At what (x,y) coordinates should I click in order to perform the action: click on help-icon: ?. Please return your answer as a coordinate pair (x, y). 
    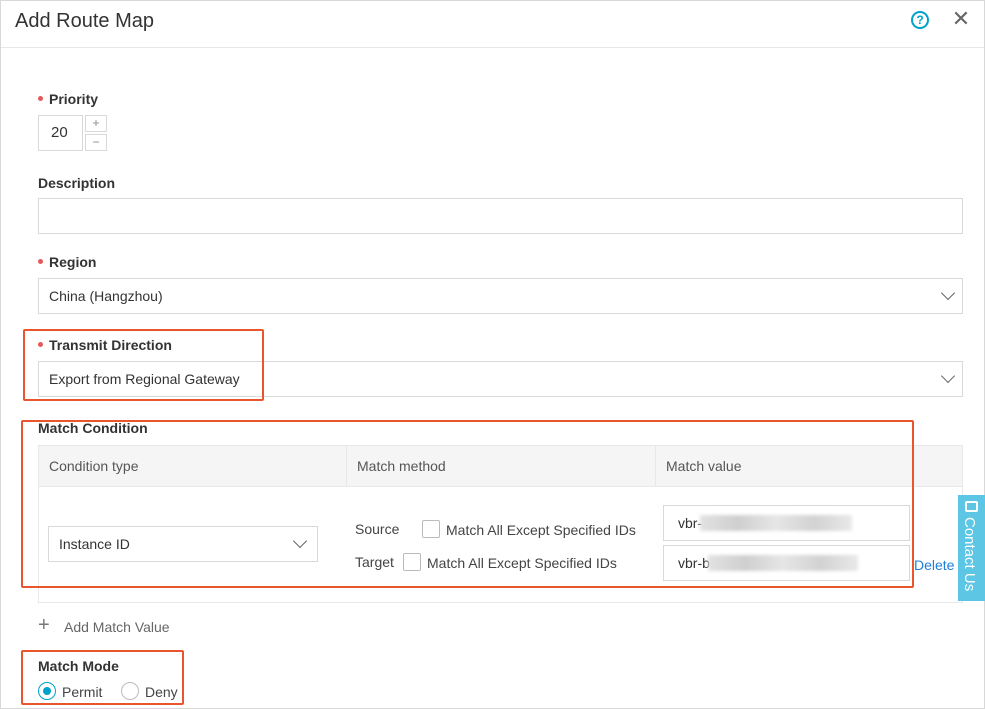
    Looking at the image, I should click on (920, 20).